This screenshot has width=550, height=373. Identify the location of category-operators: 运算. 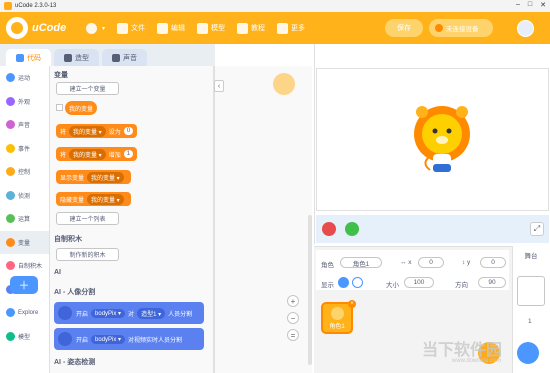
(24, 219).